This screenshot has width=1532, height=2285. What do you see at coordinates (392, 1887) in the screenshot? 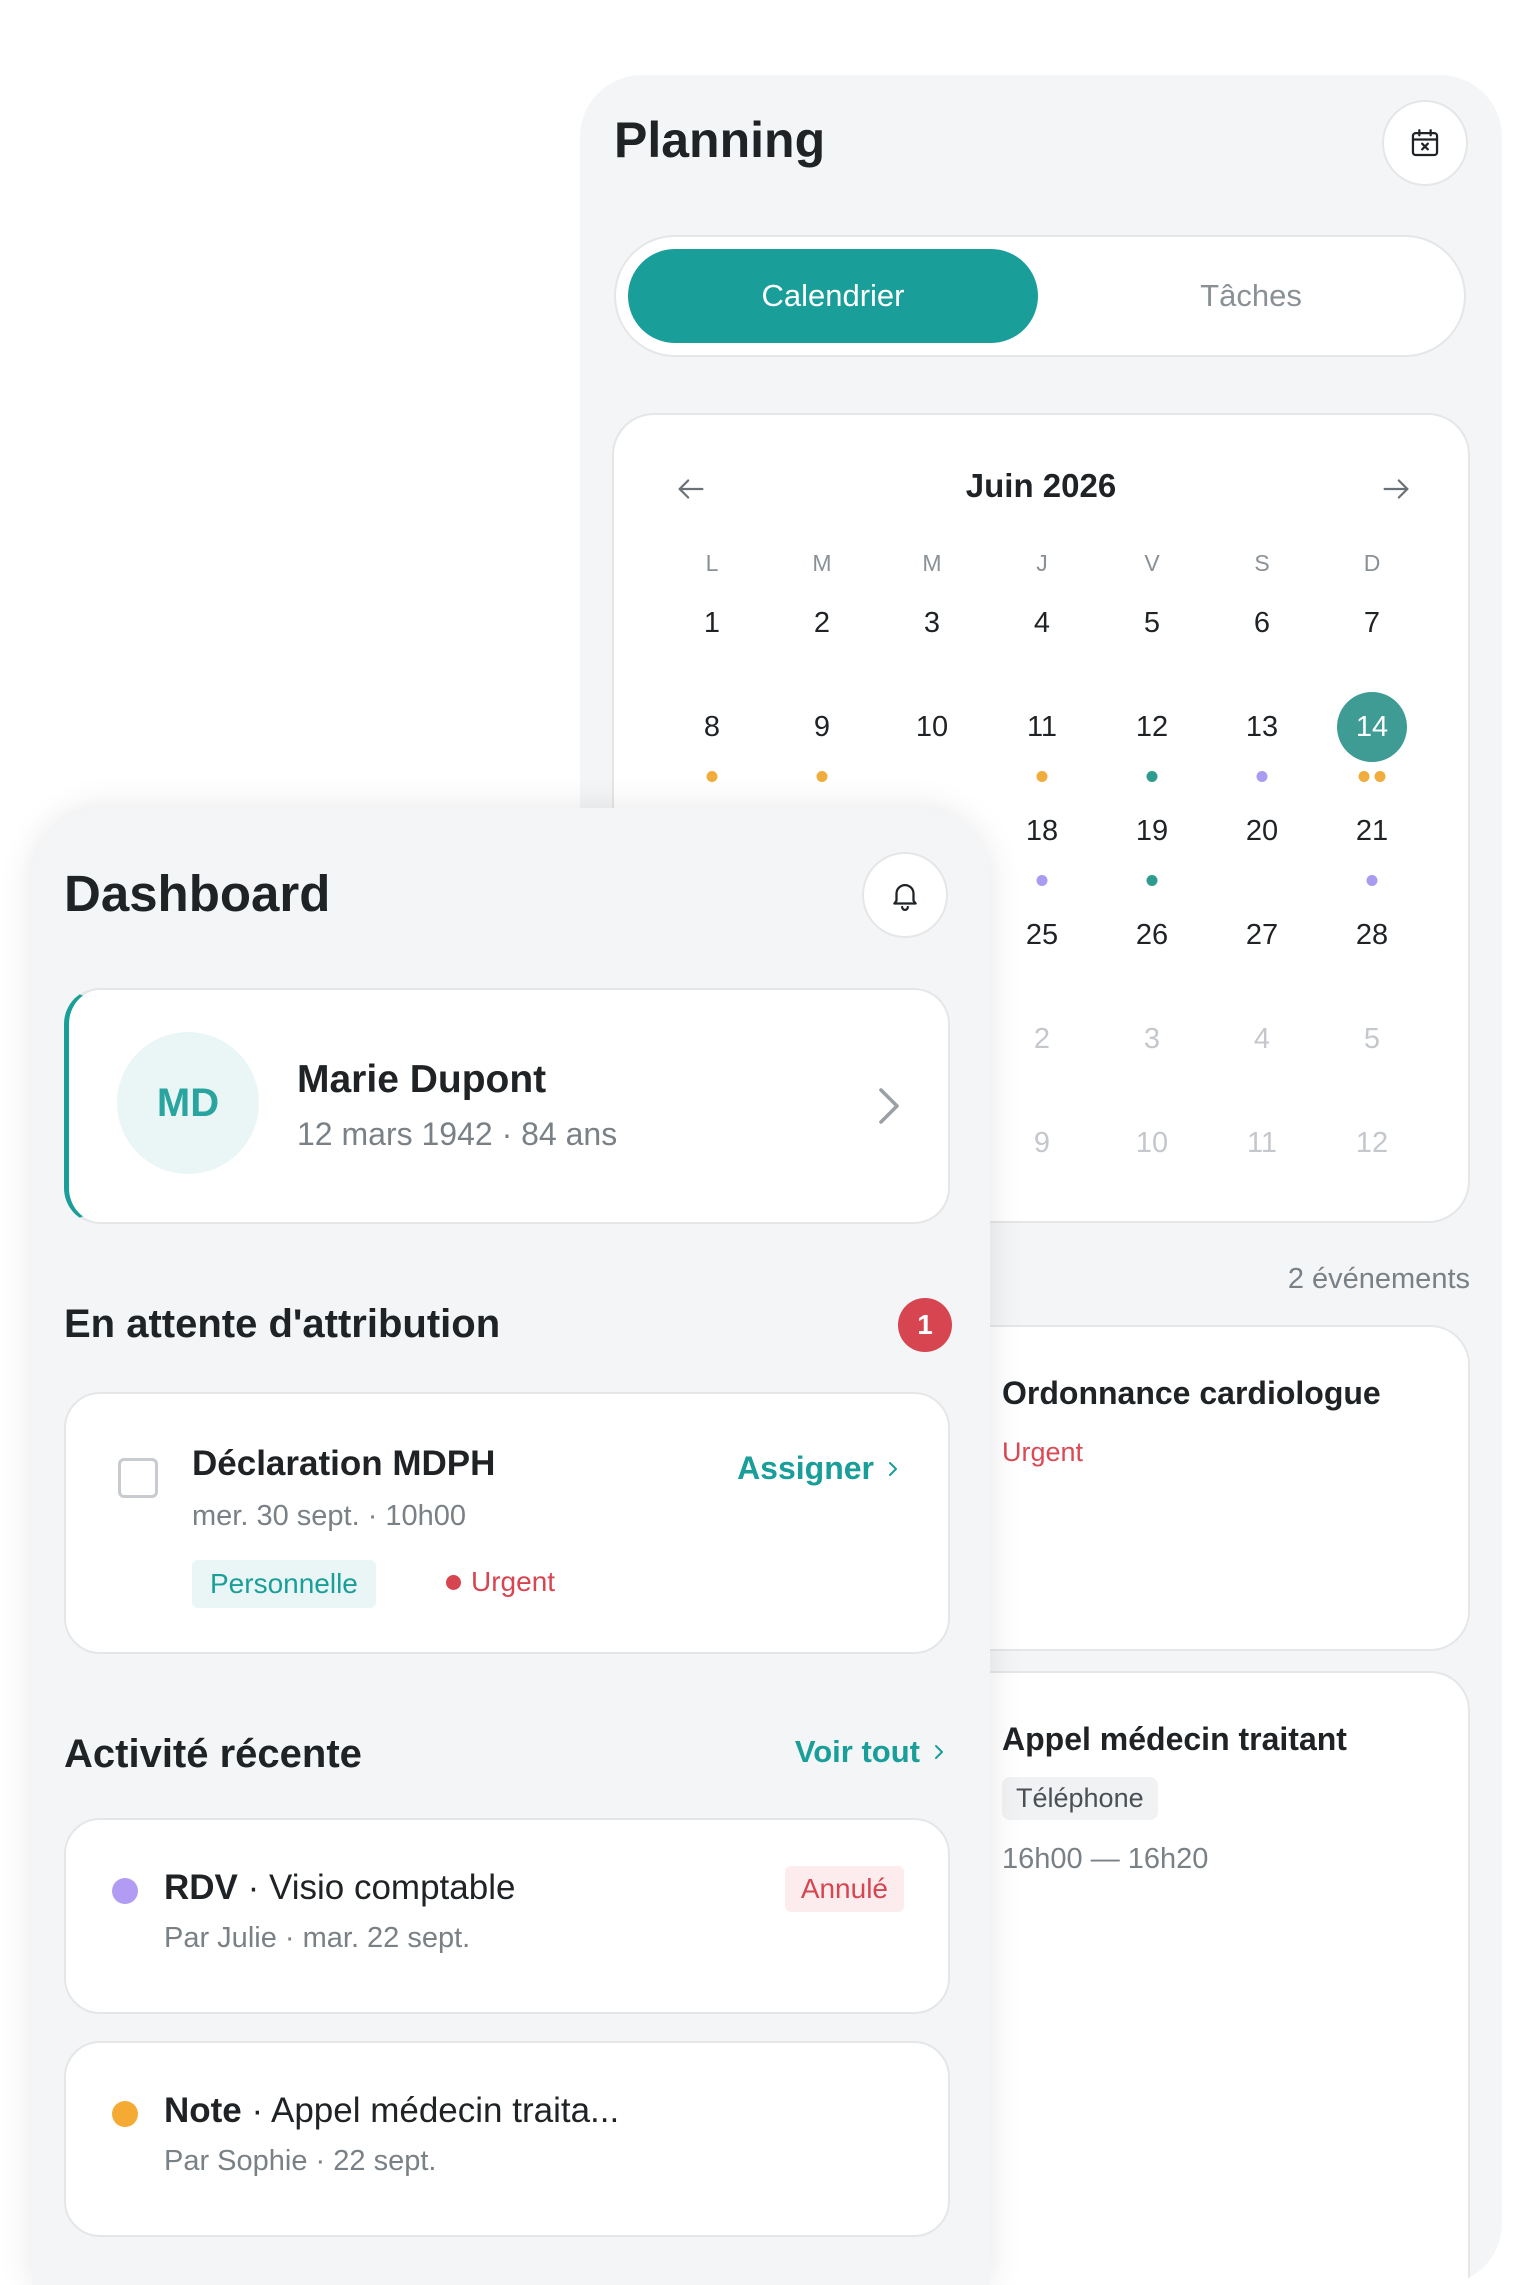
I see `activity-label: Visio comptable` at bounding box center [392, 1887].